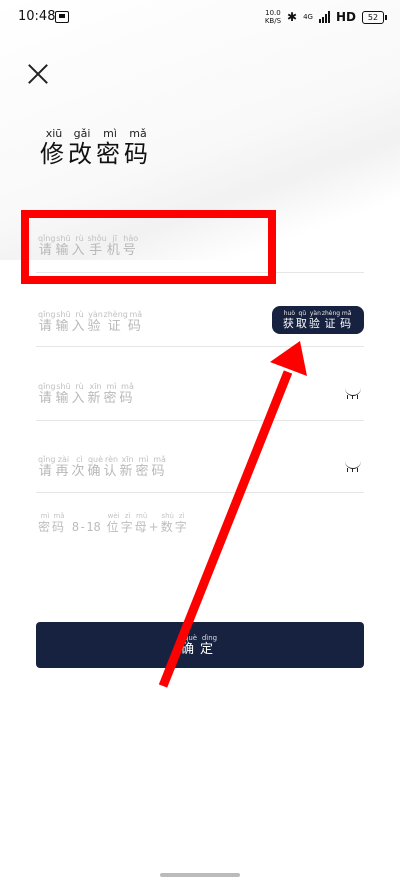 The width and height of the screenshot is (400, 888). Describe the element at coordinates (200, 875) in the screenshot. I see `home-indicator` at that location.